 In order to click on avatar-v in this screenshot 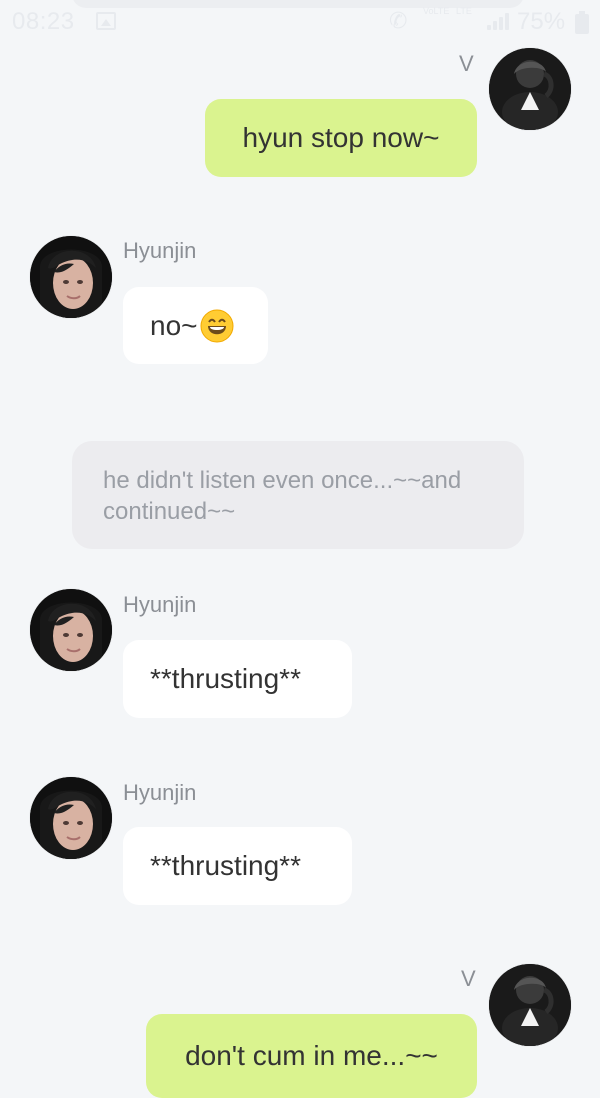, I will do `click(530, 89)`.